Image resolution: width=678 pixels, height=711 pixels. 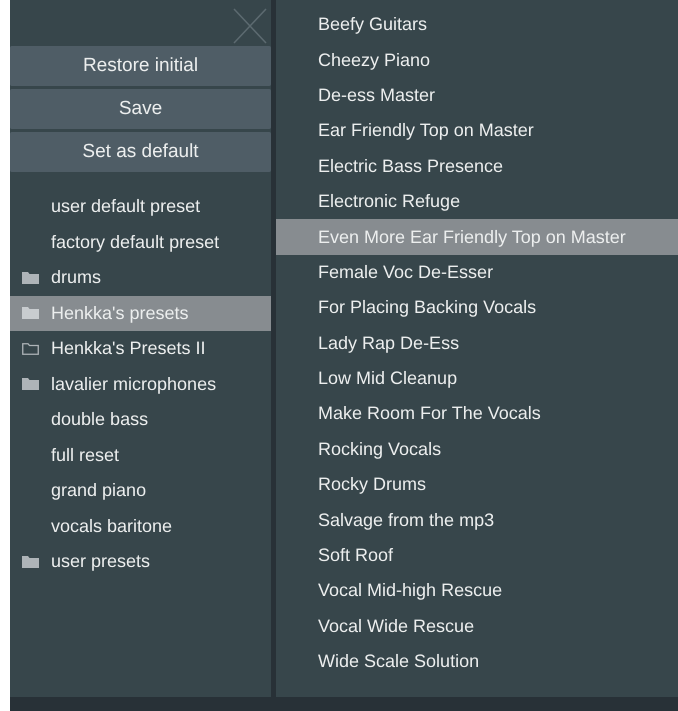 What do you see at coordinates (477, 520) in the screenshot?
I see `preset-item: Salvage from the mp3` at bounding box center [477, 520].